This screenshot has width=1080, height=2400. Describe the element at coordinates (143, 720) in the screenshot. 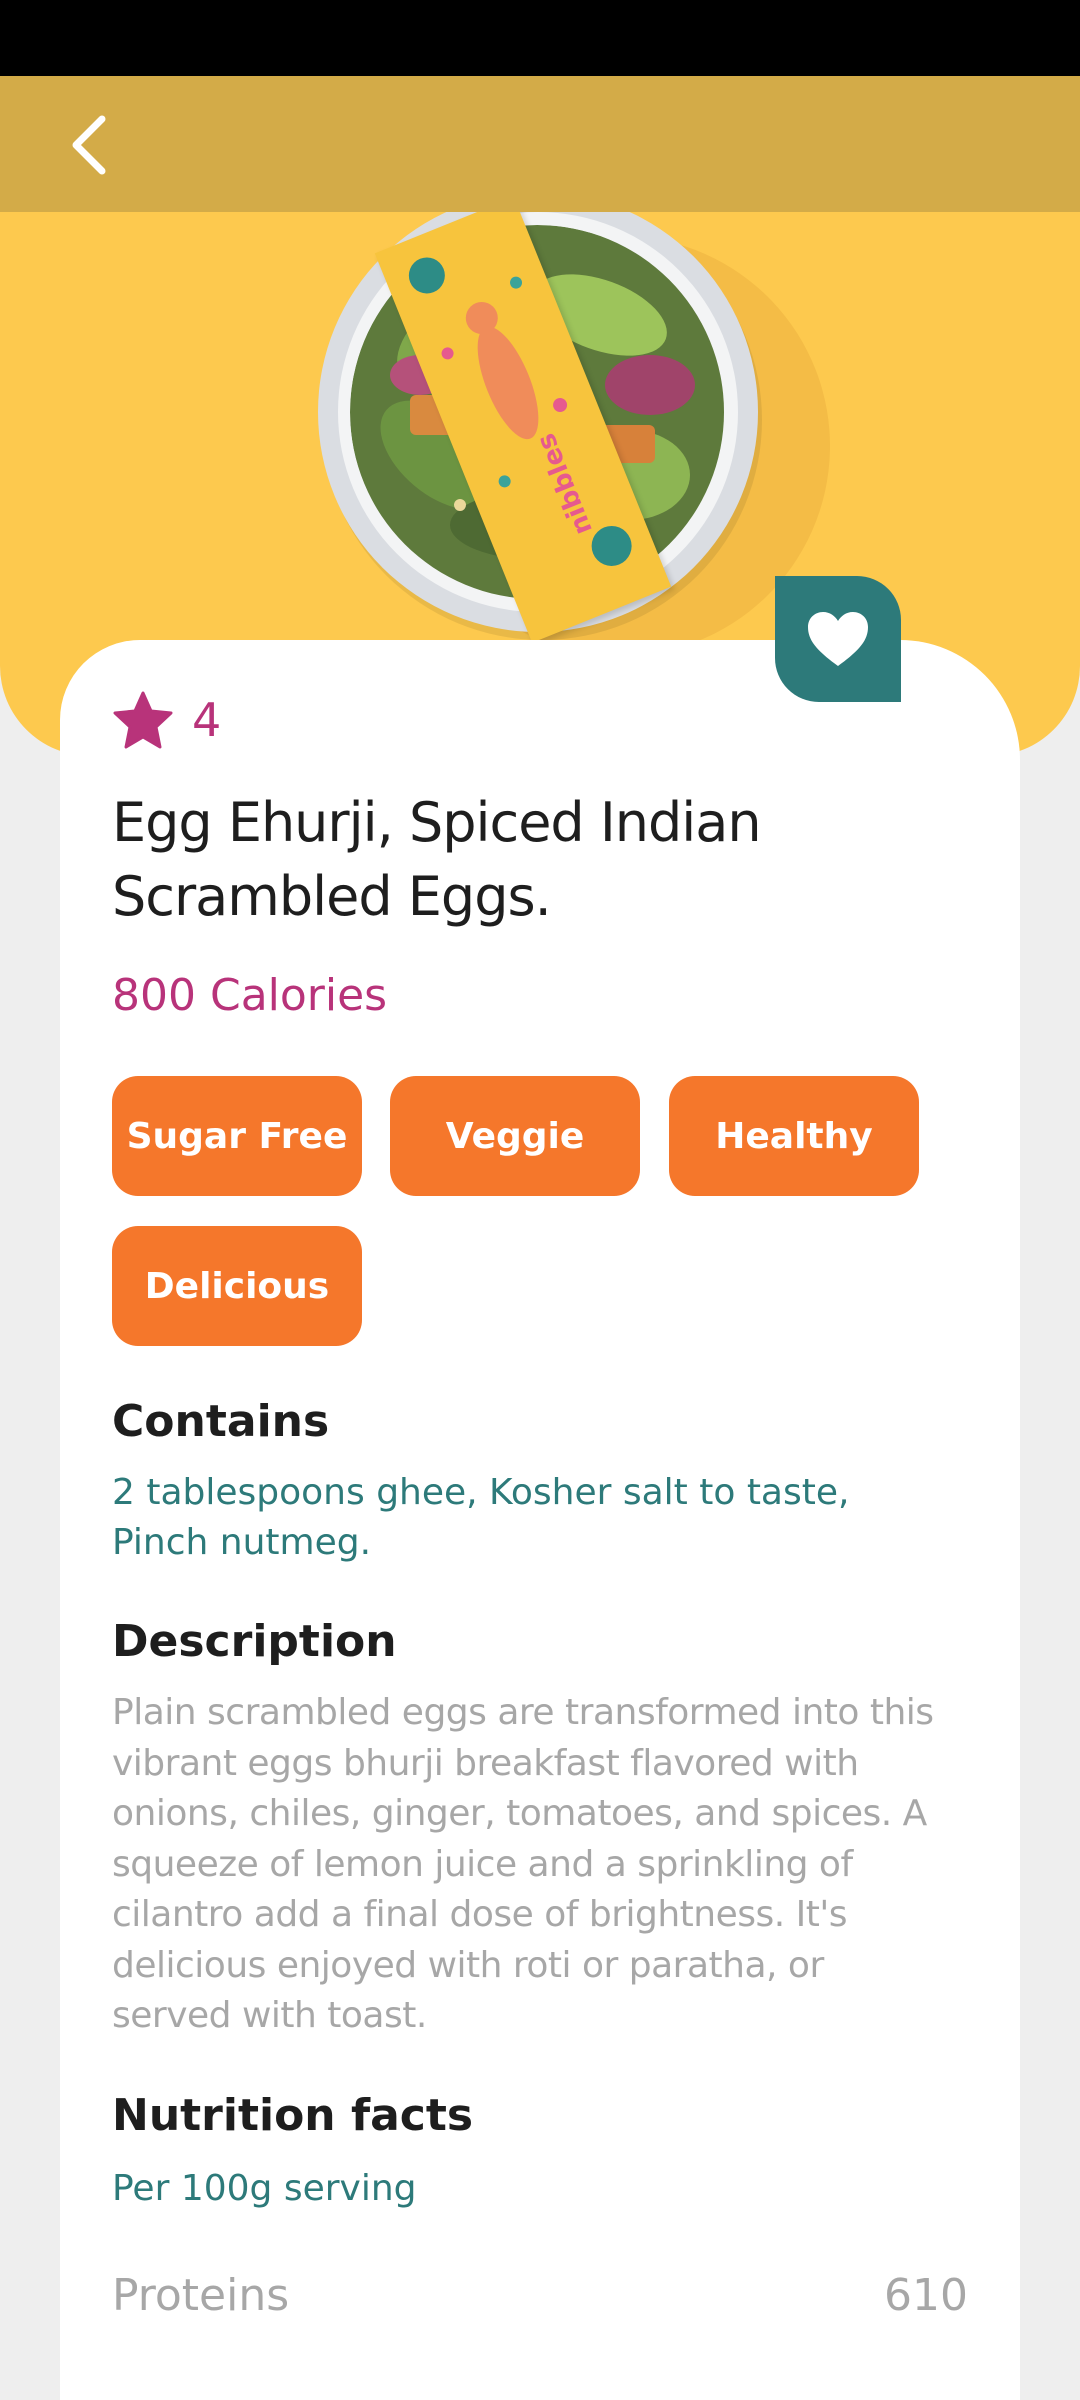

I see `star-icon` at that location.